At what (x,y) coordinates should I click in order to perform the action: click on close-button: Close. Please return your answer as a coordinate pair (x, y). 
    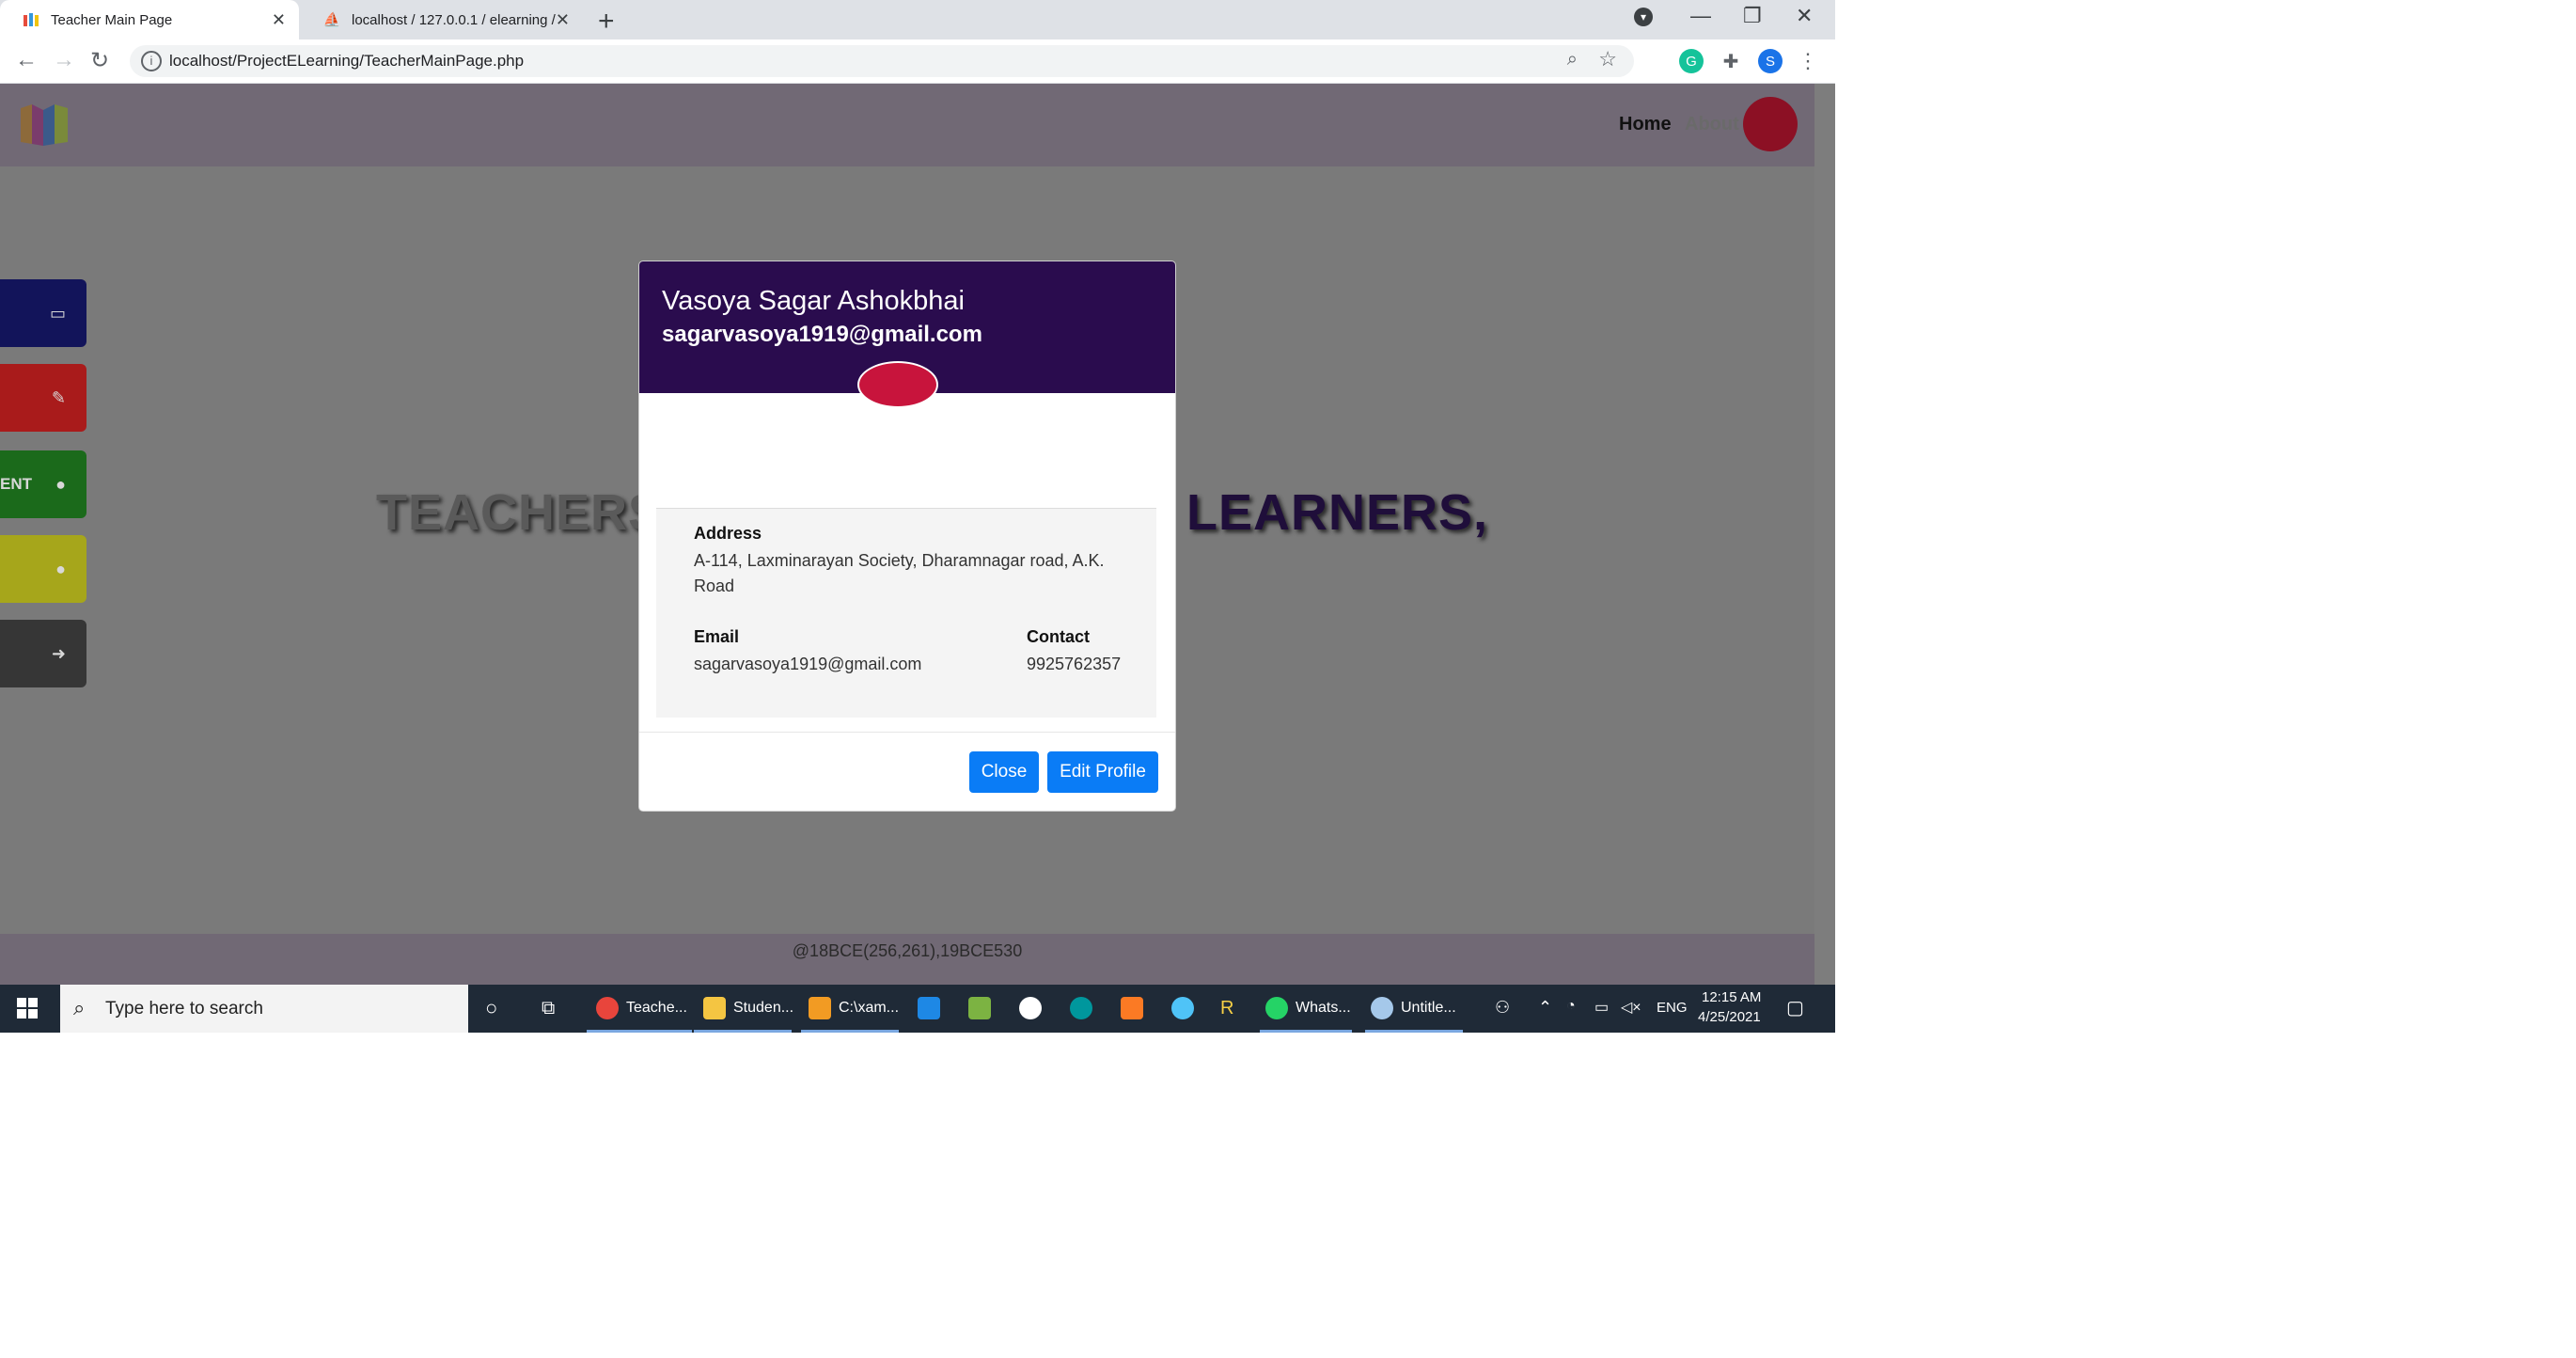
    Looking at the image, I should click on (1004, 772).